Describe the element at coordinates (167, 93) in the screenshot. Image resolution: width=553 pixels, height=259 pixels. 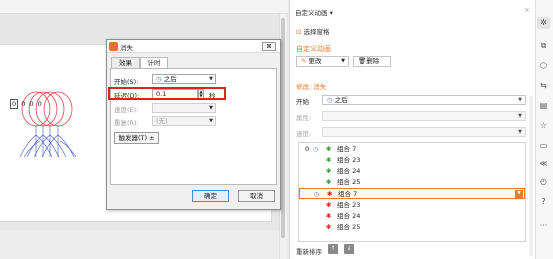
I see `annotation-highlight-box` at that location.